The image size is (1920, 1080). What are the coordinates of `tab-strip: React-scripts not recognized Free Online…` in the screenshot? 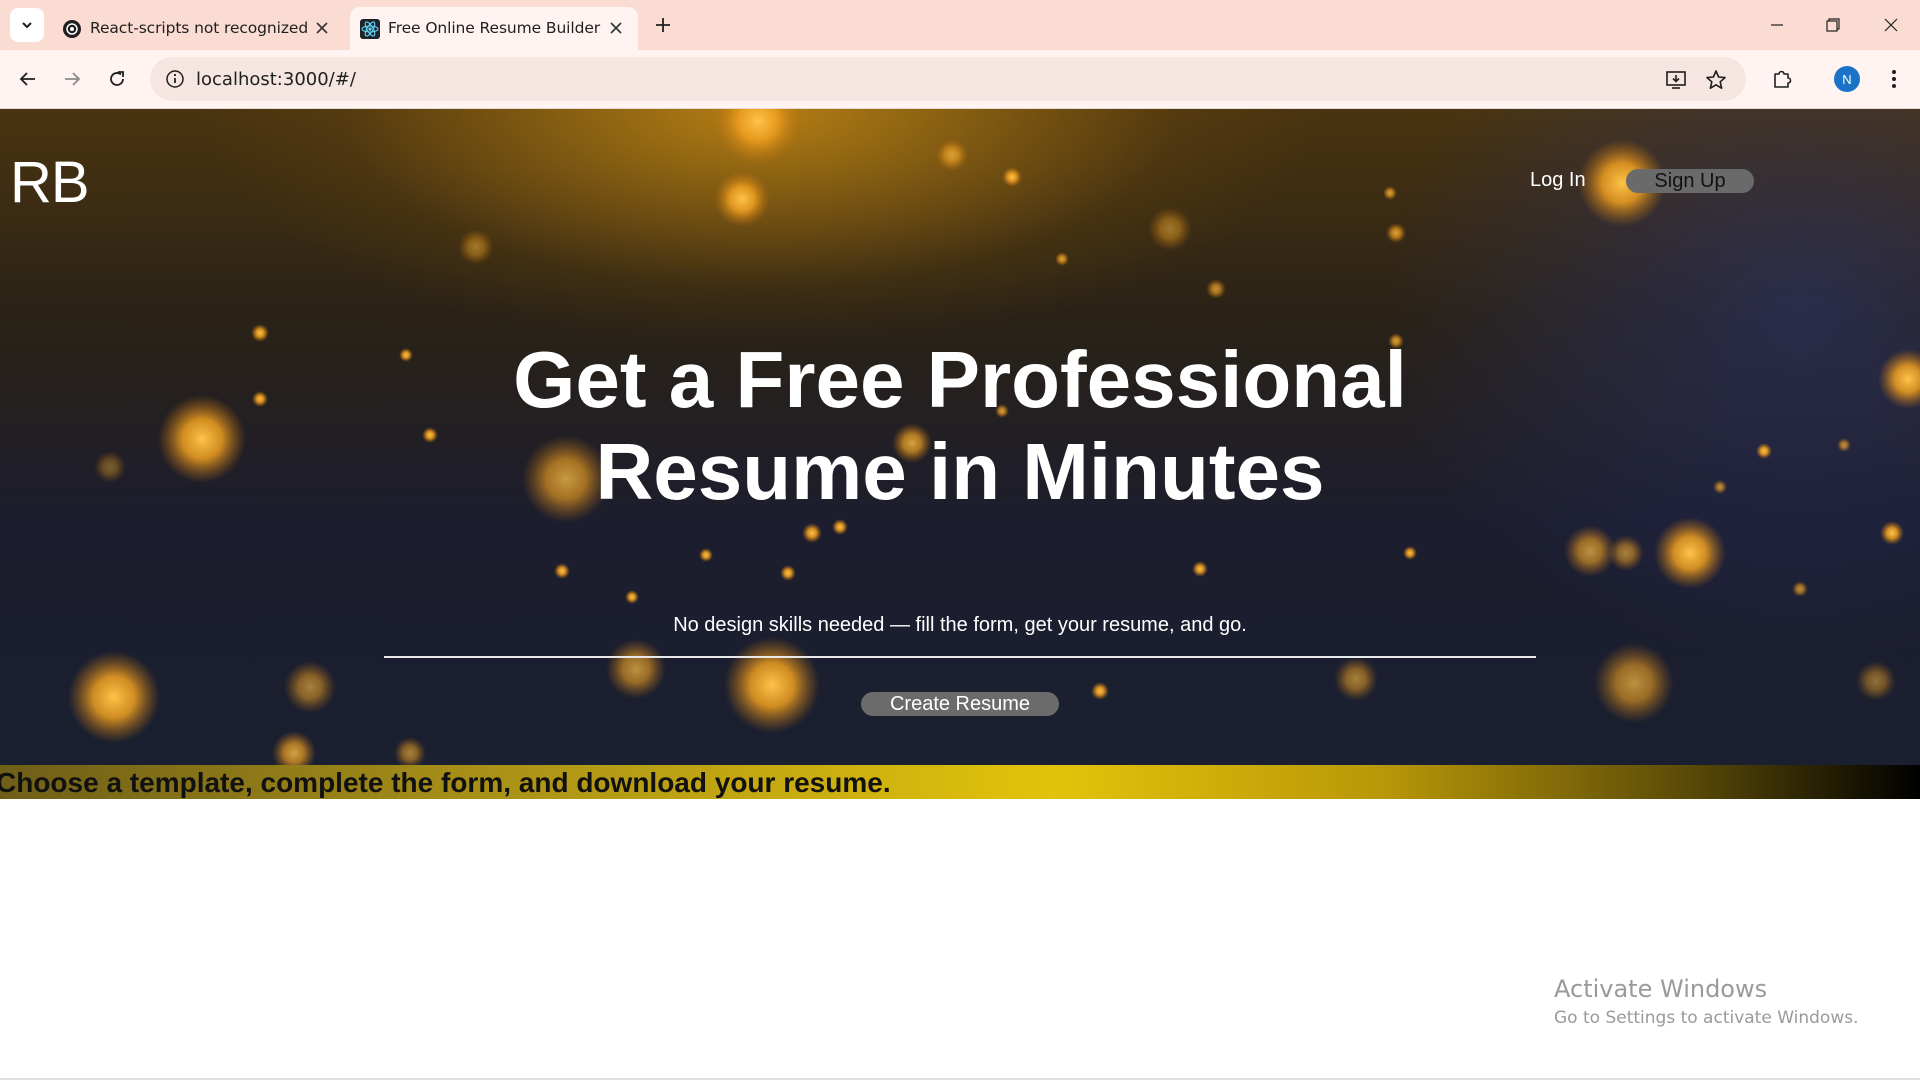 It's located at (960, 25).